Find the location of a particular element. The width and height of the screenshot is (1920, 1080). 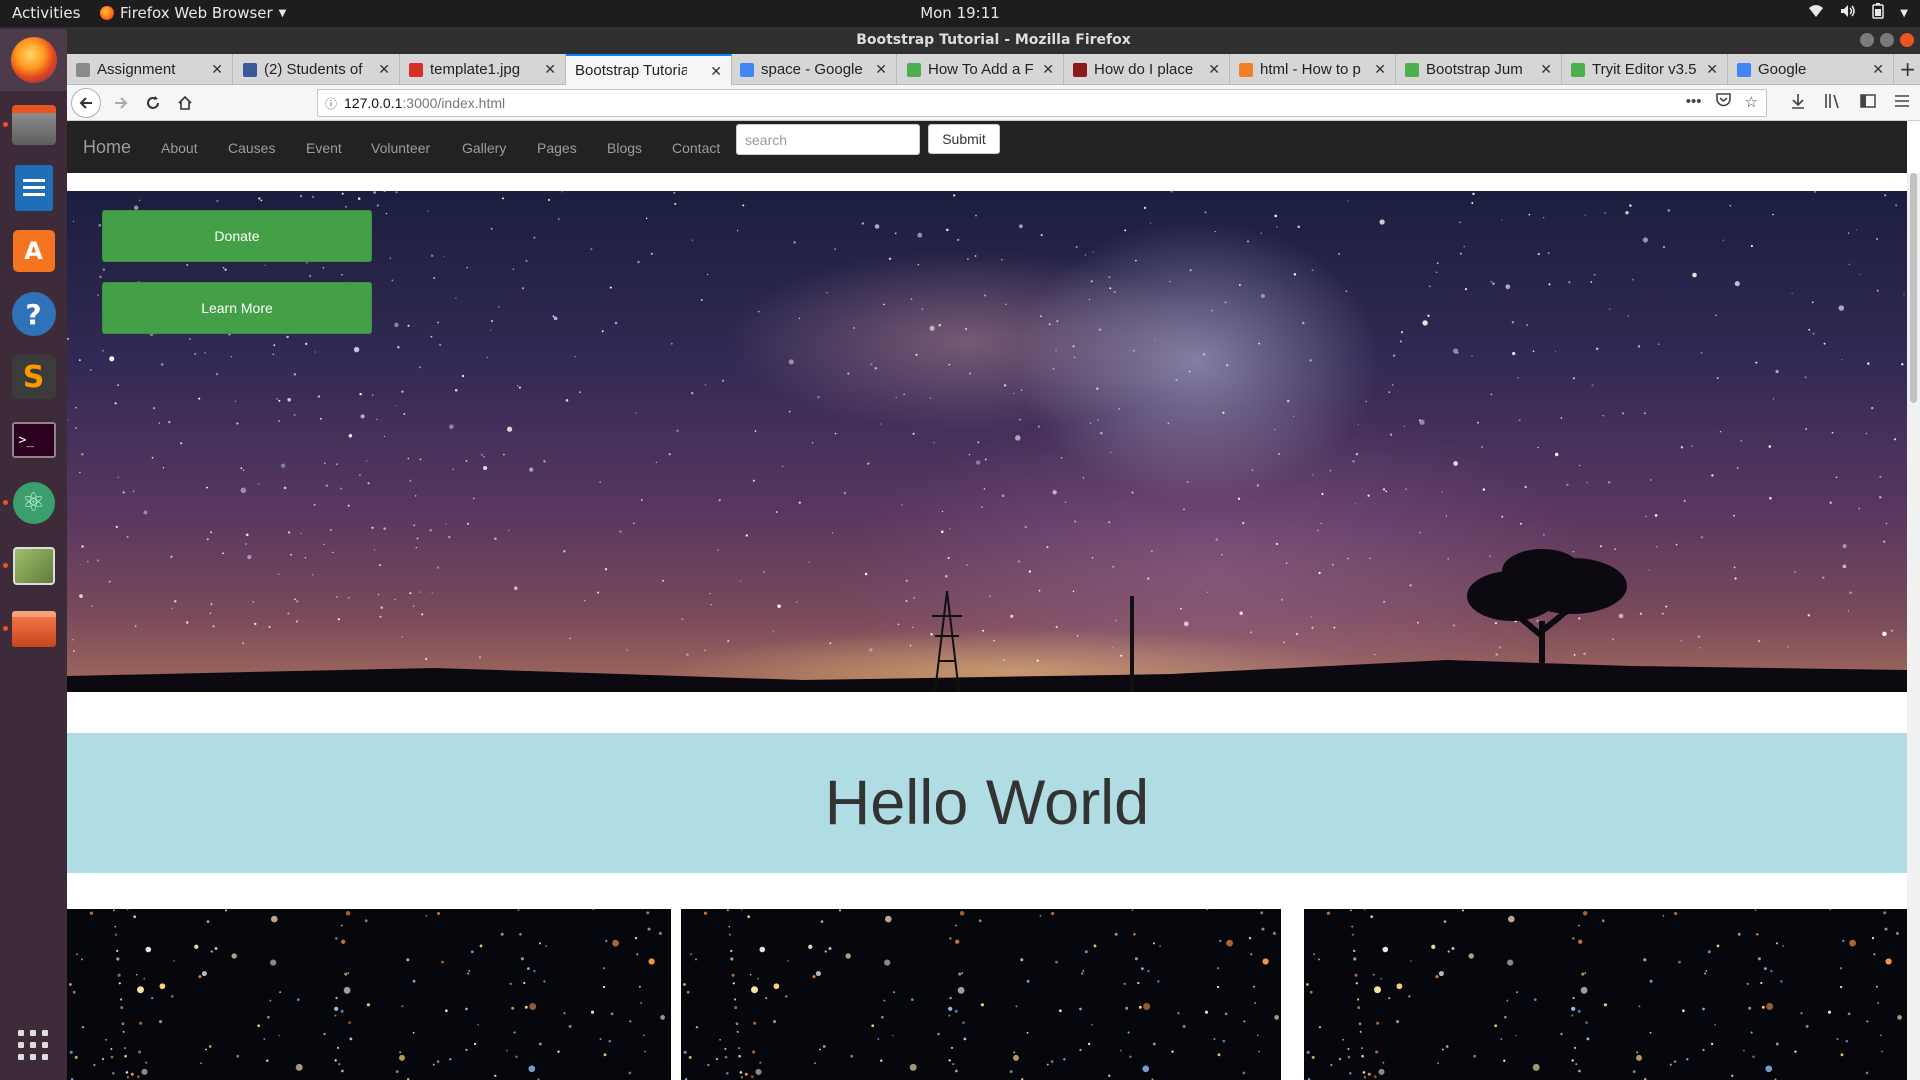

nav-link-causes: Causes is located at coordinates (251, 148).